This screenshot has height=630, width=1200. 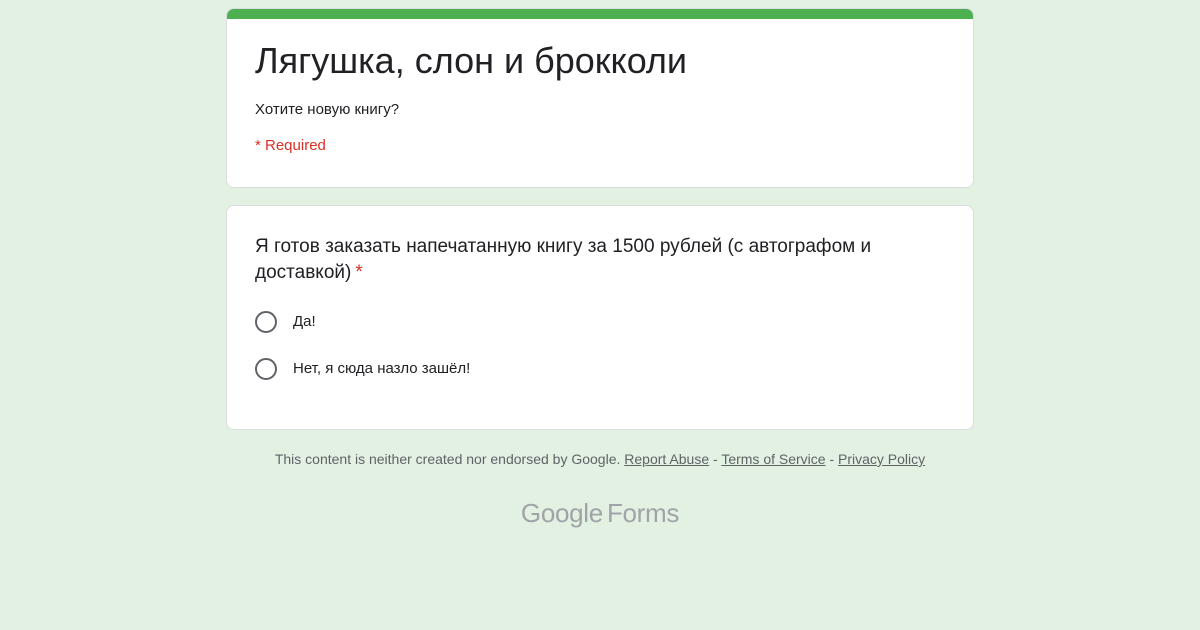 I want to click on radio-option-no: Нет, я сюда назло зашёл!, so click(x=600, y=369).